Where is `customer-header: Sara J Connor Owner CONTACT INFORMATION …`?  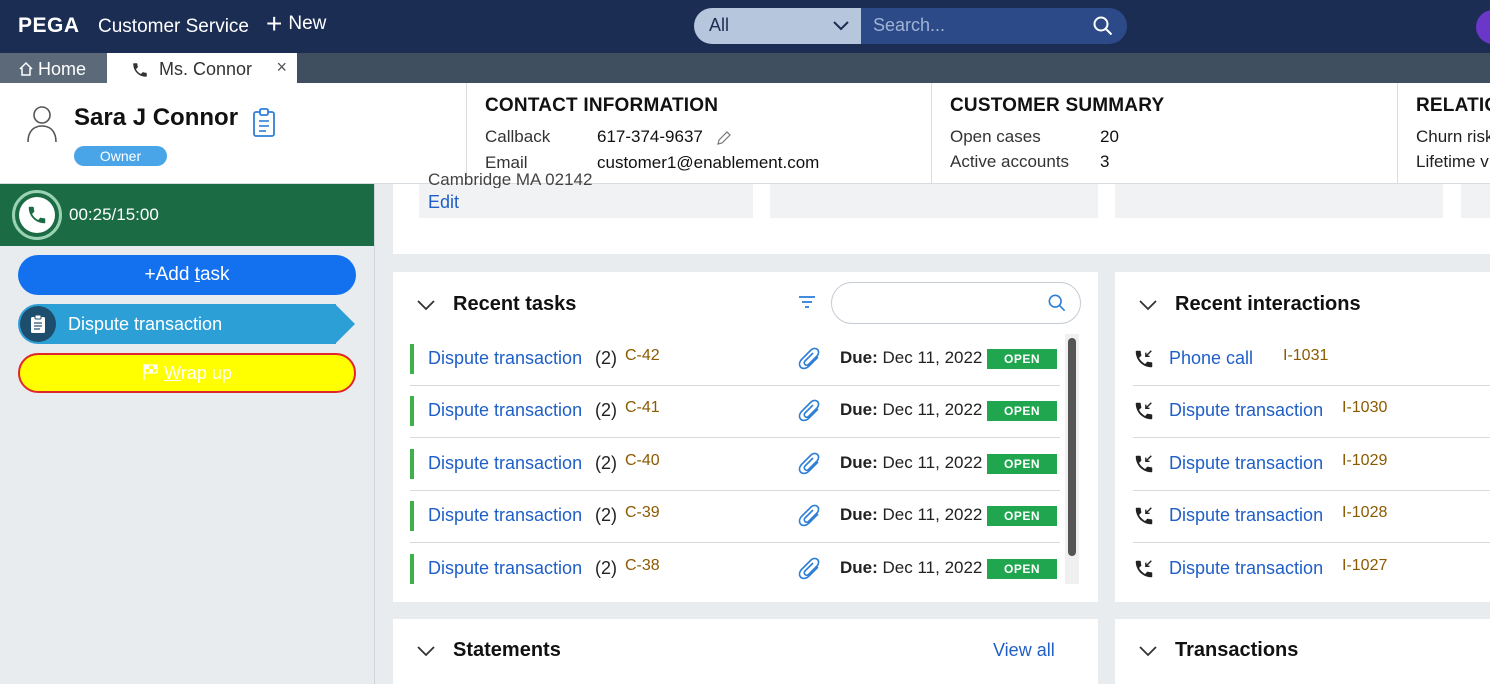
customer-header: Sara J Connor Owner CONTACT INFORMATION … is located at coordinates (745, 133).